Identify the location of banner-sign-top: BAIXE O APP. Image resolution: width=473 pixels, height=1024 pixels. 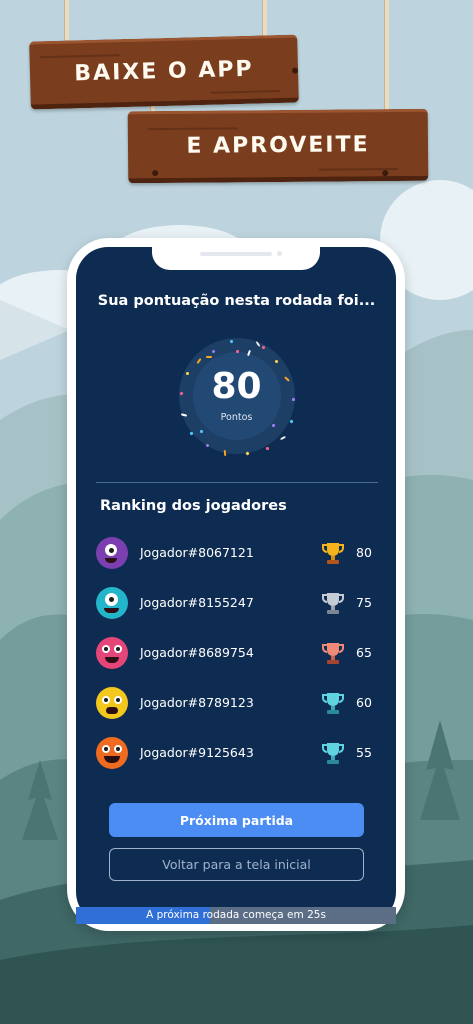
(164, 72).